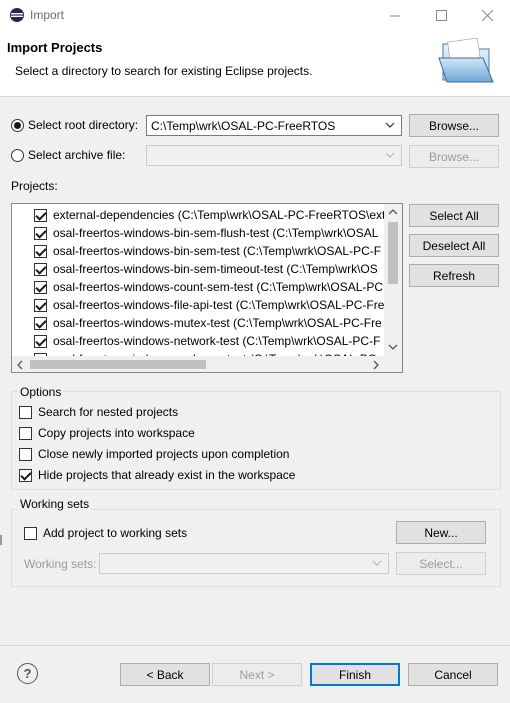  What do you see at coordinates (55, 47) in the screenshot?
I see `page-title: Import Projects` at bounding box center [55, 47].